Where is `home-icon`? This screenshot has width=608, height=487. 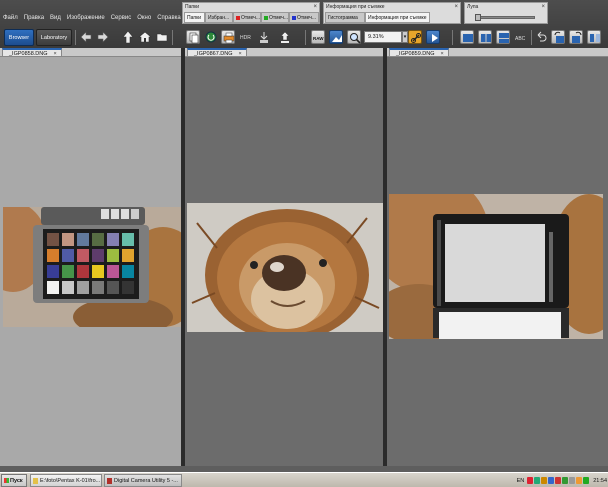 home-icon is located at coordinates (145, 37).